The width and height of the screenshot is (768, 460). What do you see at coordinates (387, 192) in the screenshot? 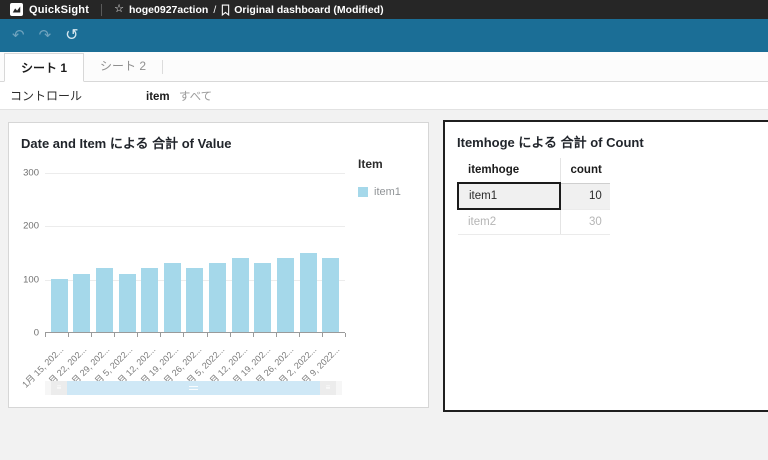
I see `legend-label: item1` at bounding box center [387, 192].